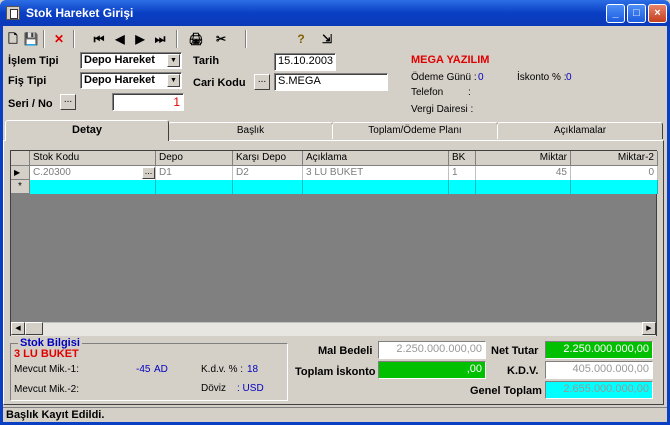 This screenshot has width=670, height=425. I want to click on row-indicator-header, so click(20, 158).